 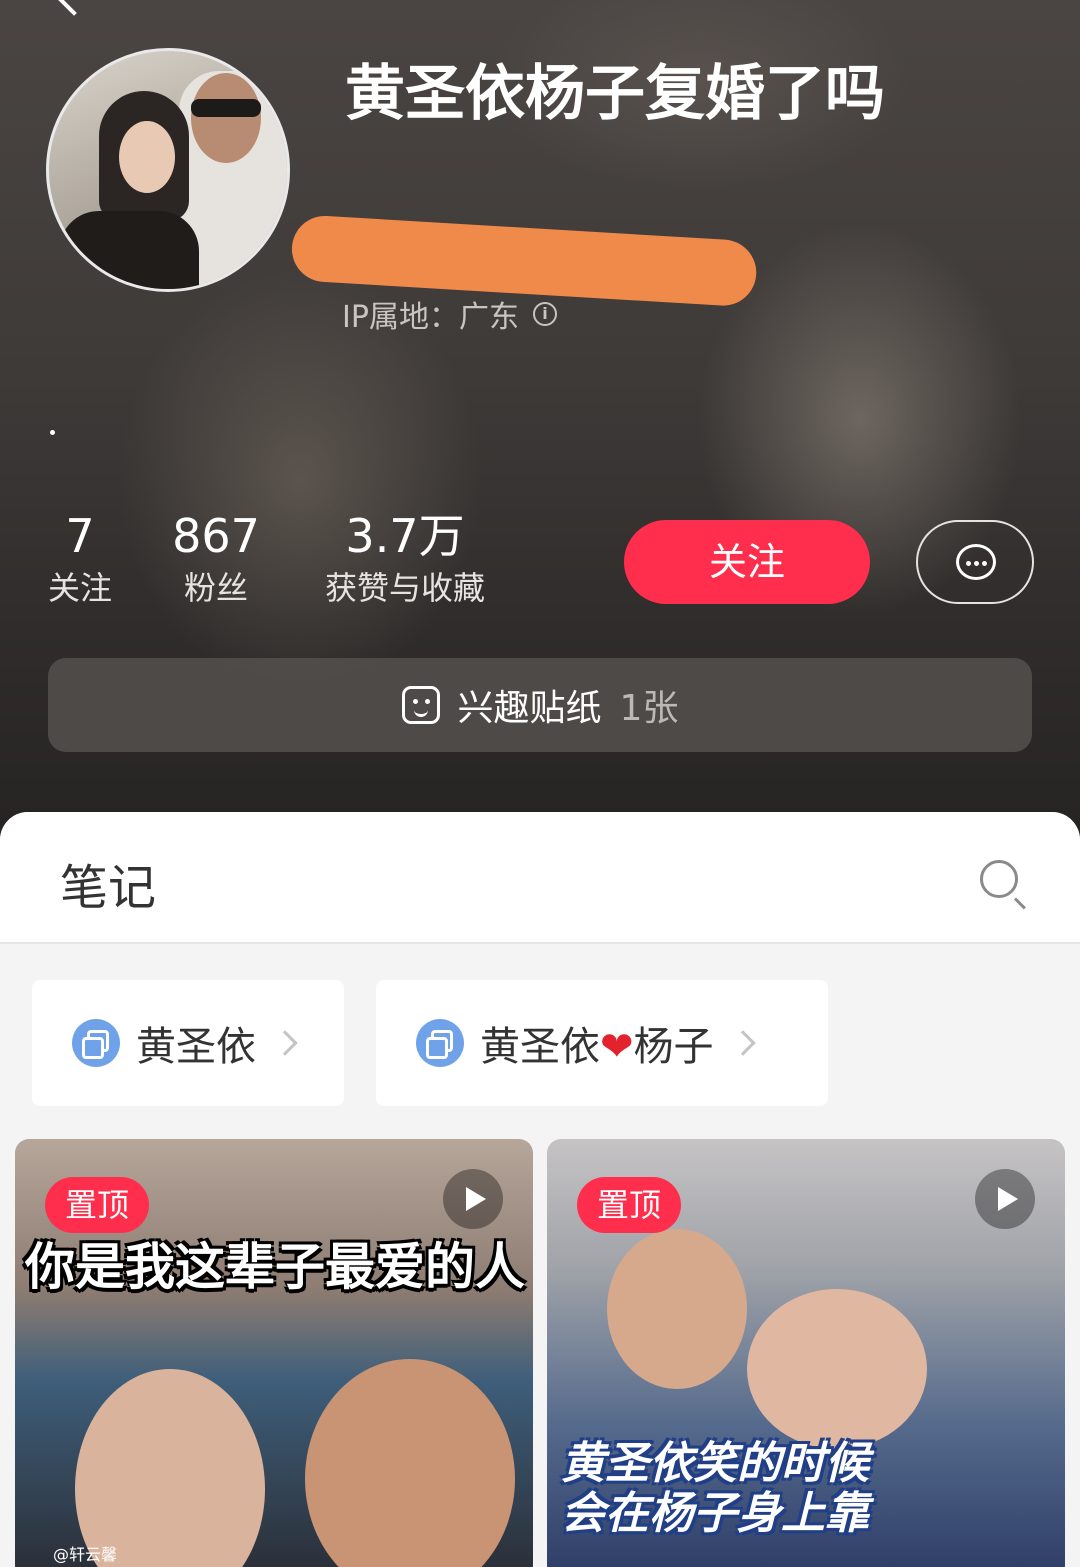 I want to click on interest-sticker-bar: 兴趣贴纸 1张, so click(x=540, y=705).